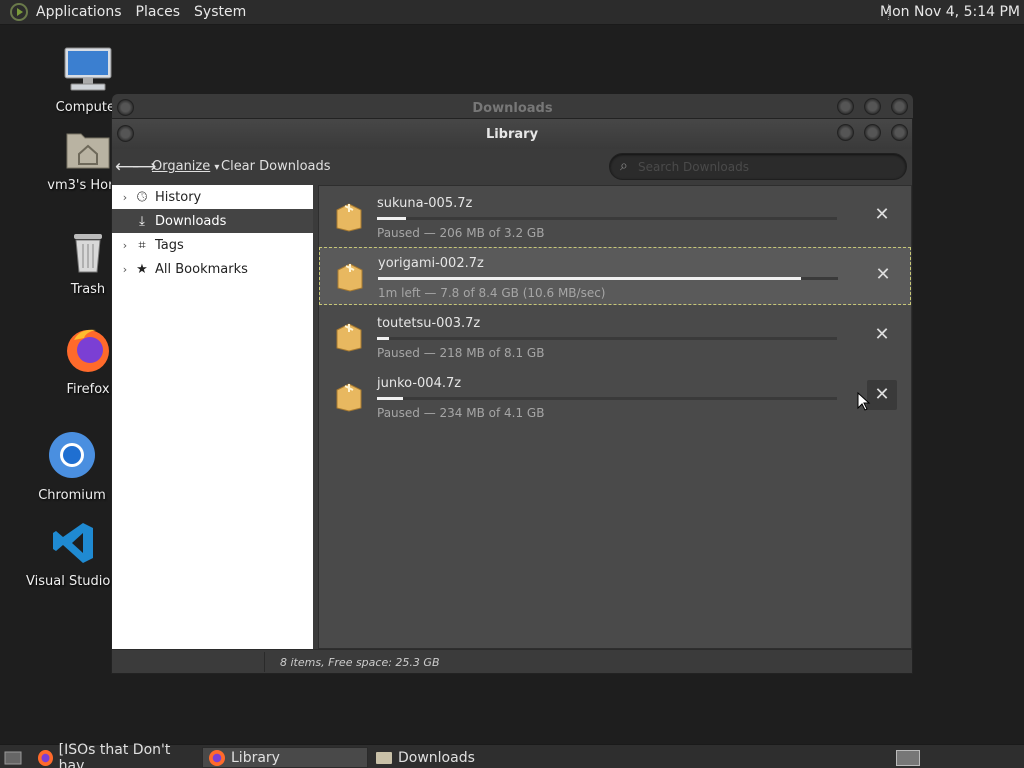  I want to click on toolbar: ⟵ ⟶ Organize ▾ Clear Downloads ⌕, so click(512, 167).